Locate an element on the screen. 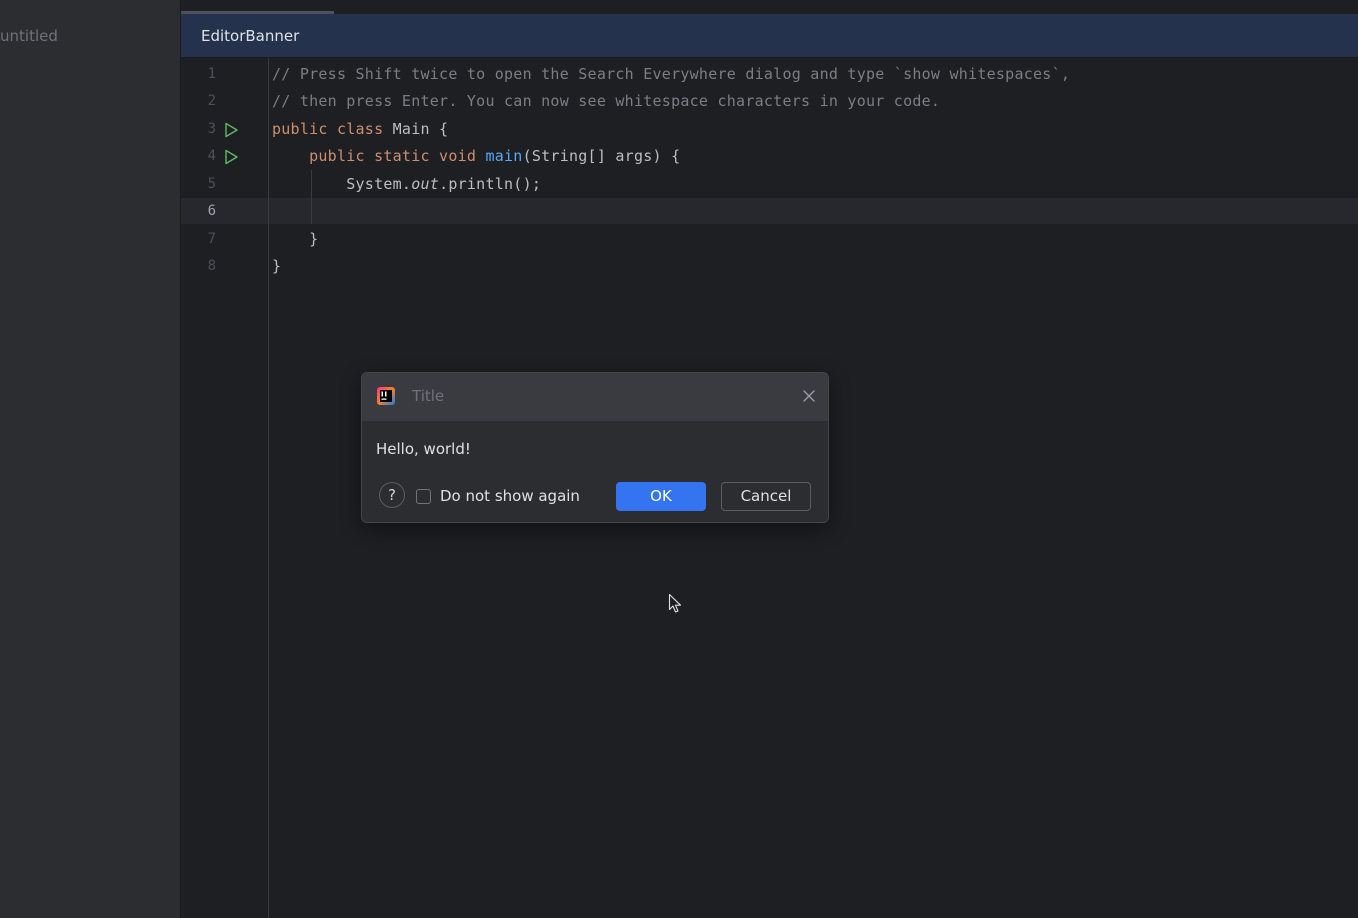 The width and height of the screenshot is (1358, 918). line-number: 8 is located at coordinates (211, 266).